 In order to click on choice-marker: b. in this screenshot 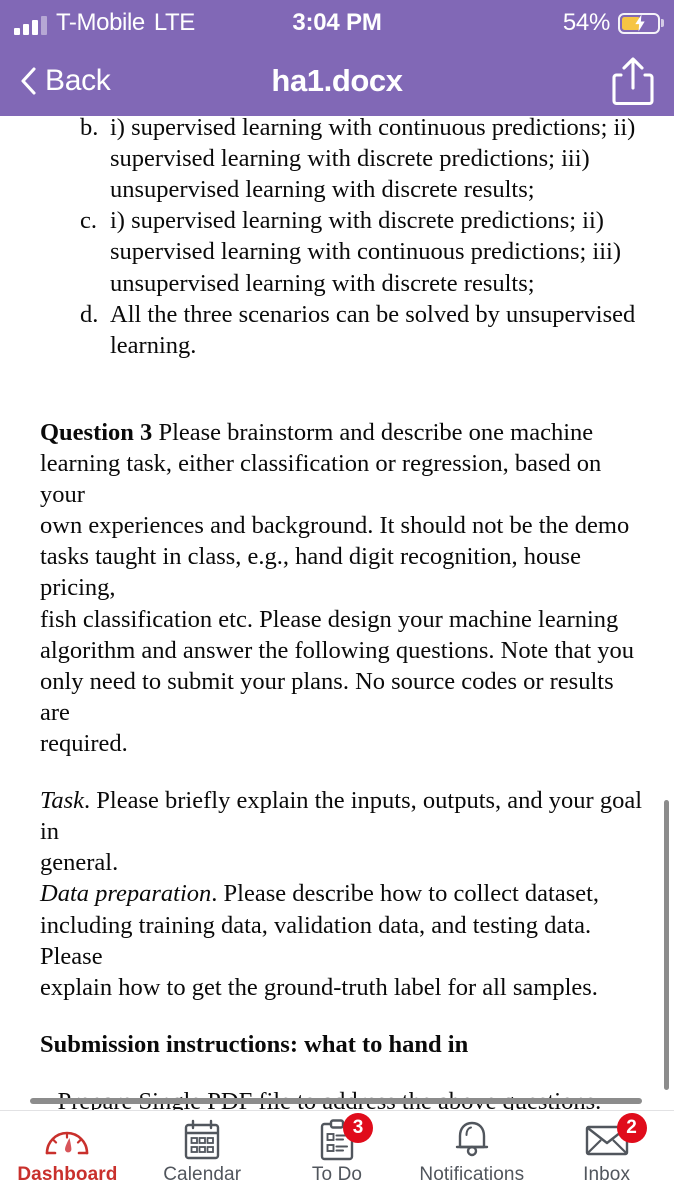, I will do `click(89, 128)`.